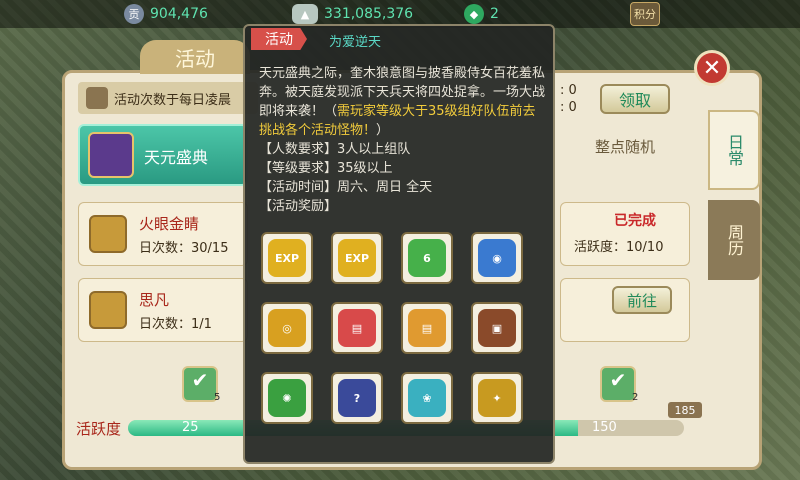  I want to click on tab-daily-label: 日常, so click(734, 150).